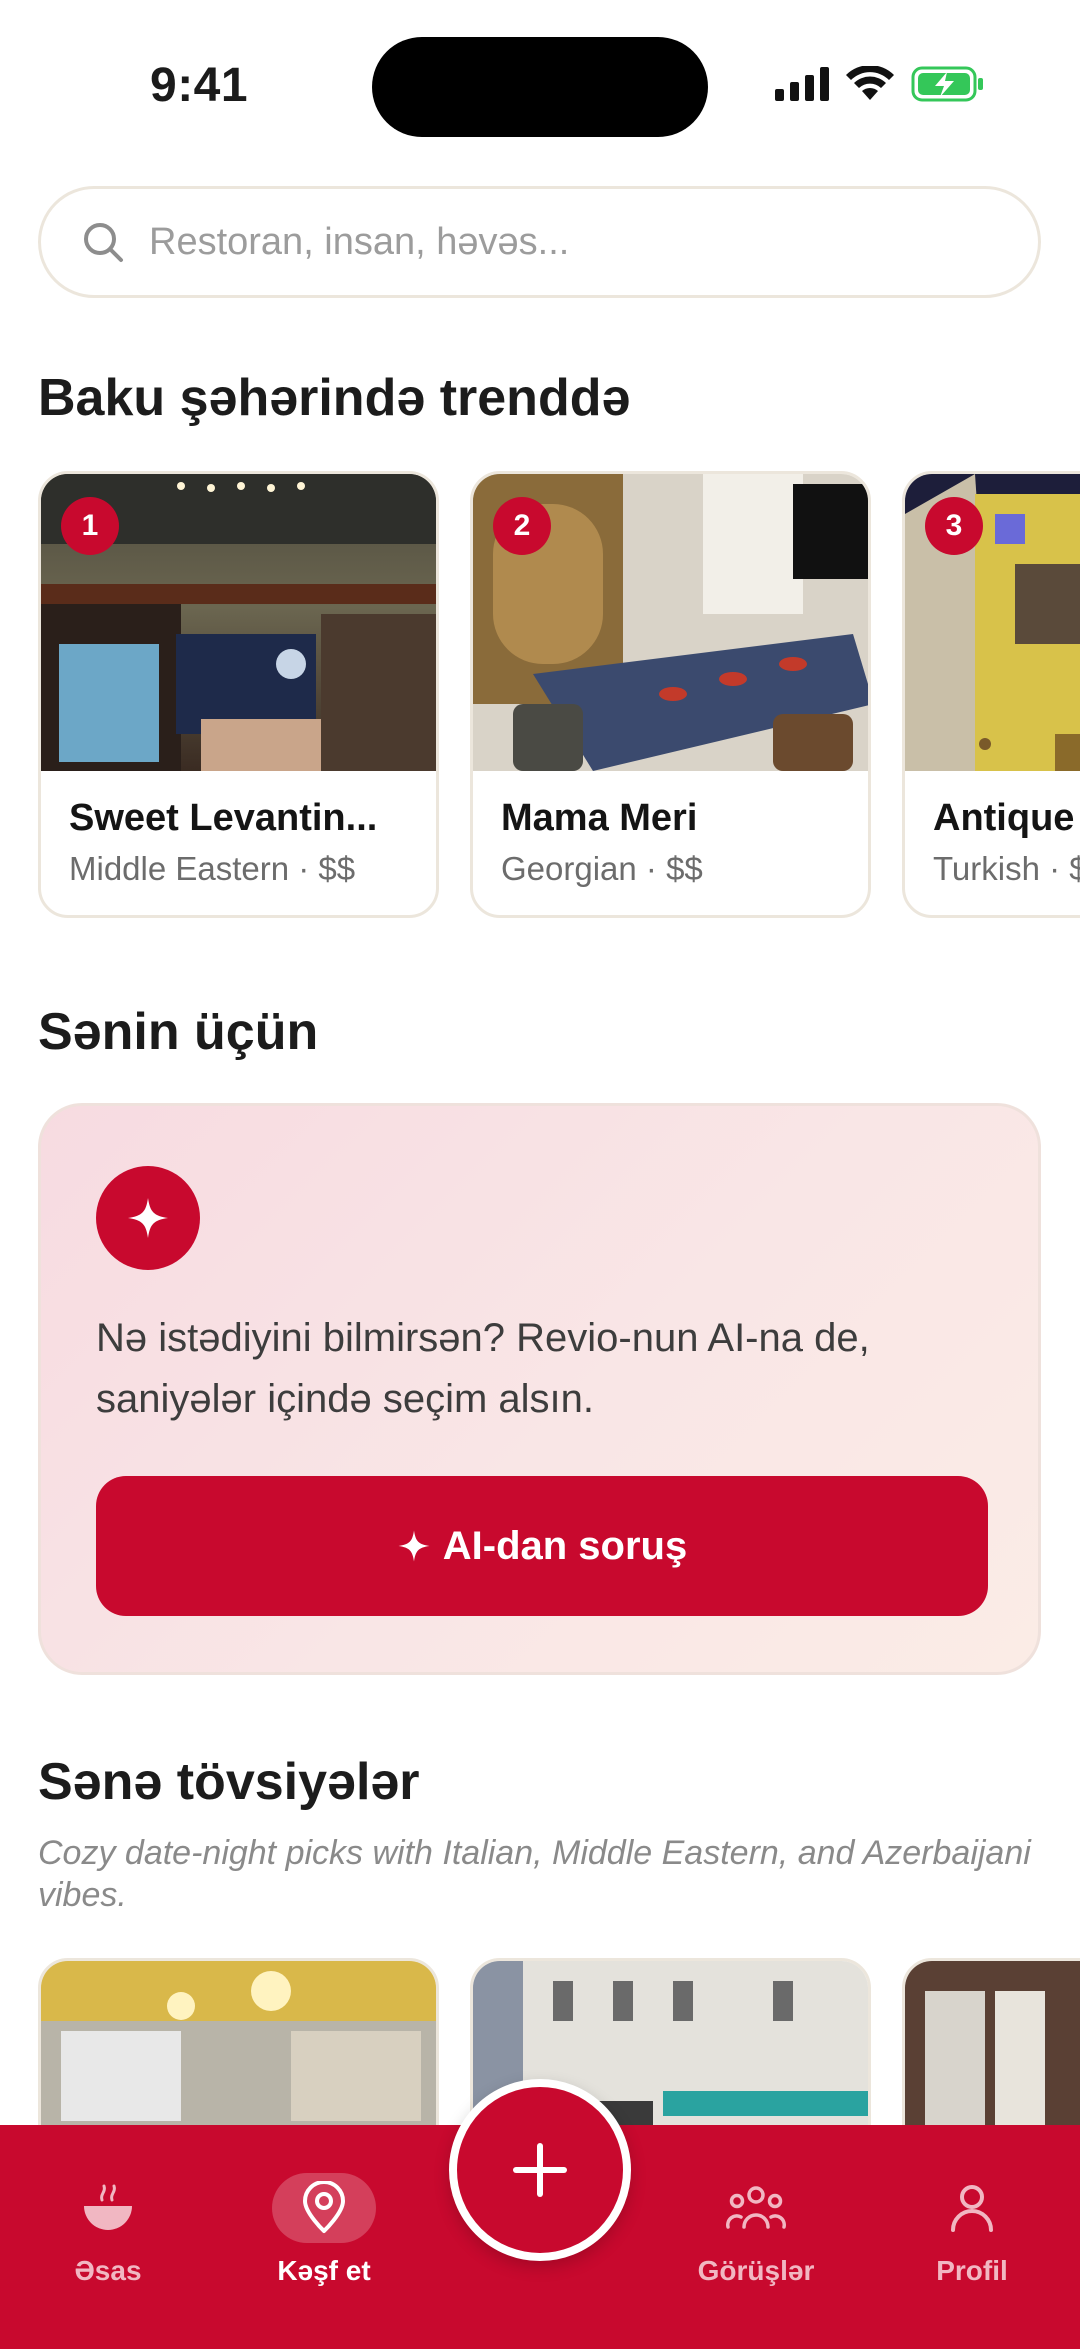 The image size is (1080, 2349). Describe the element at coordinates (103, 242) in the screenshot. I see `search-icon` at that location.